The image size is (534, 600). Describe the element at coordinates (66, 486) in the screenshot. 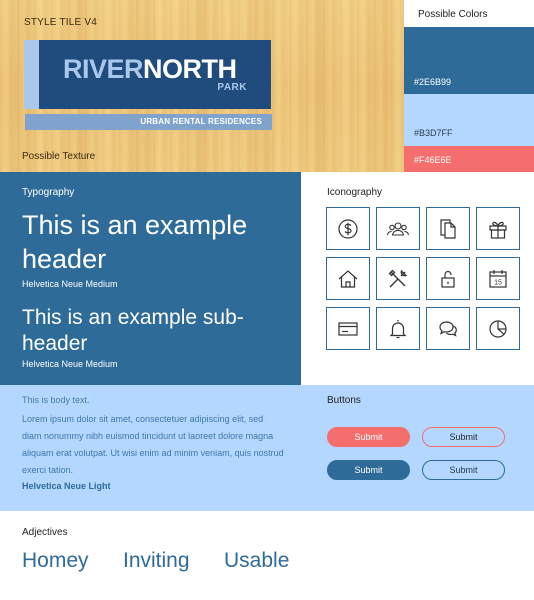

I see `body-font-name: Helvetica Neue Light` at that location.